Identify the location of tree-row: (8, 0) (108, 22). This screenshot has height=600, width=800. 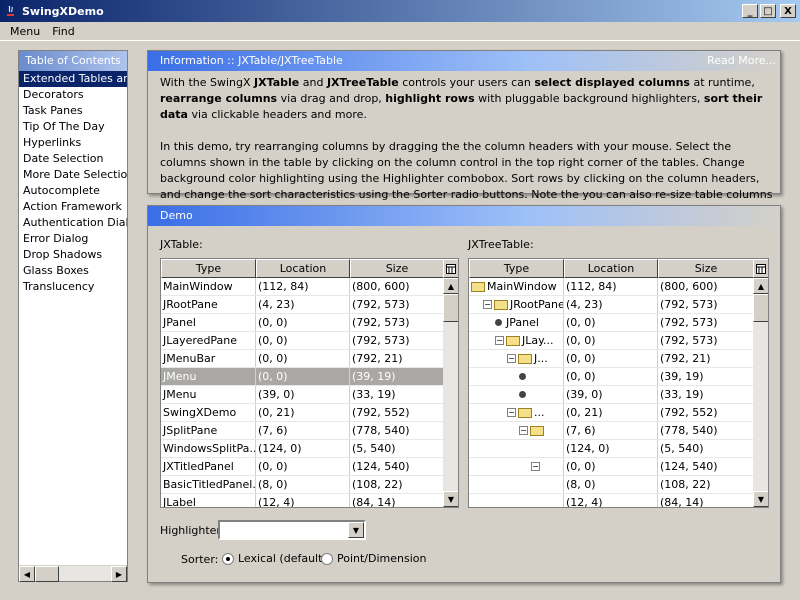
(618, 485).